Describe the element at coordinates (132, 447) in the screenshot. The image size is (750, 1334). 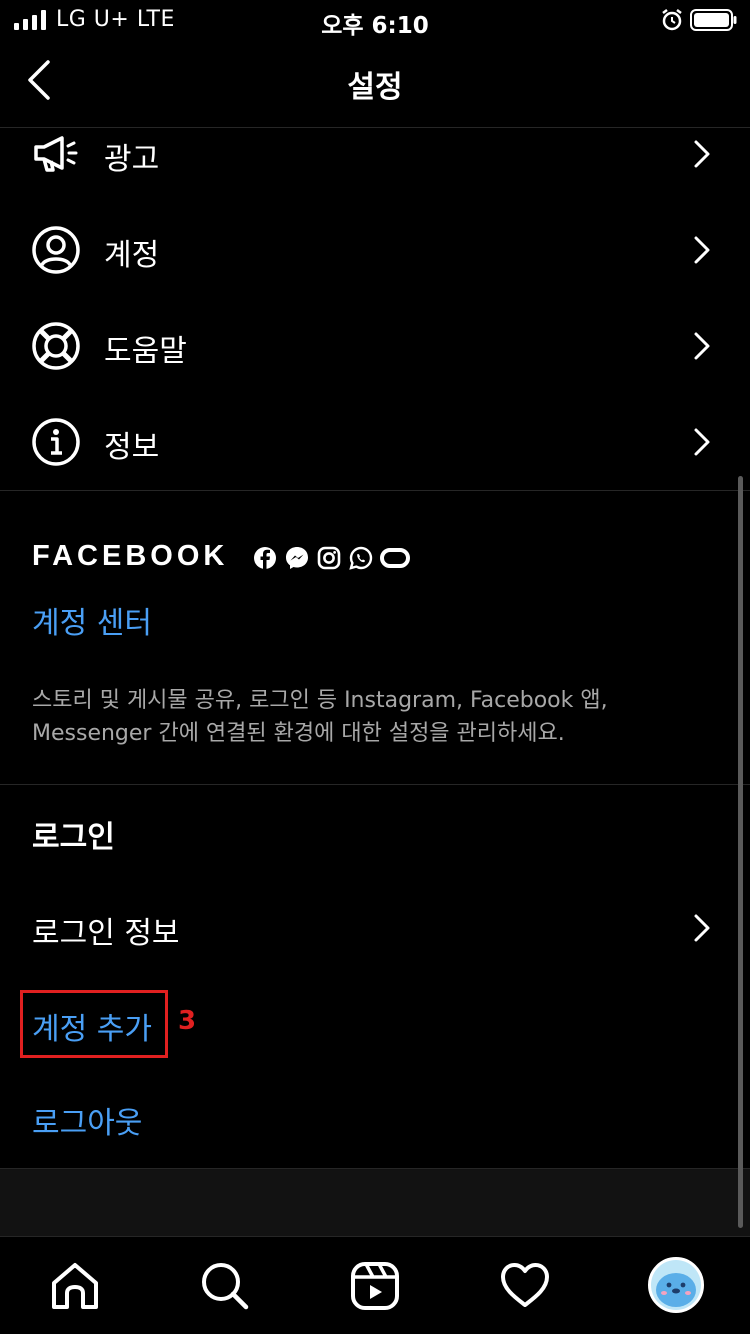
I see `menu-item-label: 정보` at that location.